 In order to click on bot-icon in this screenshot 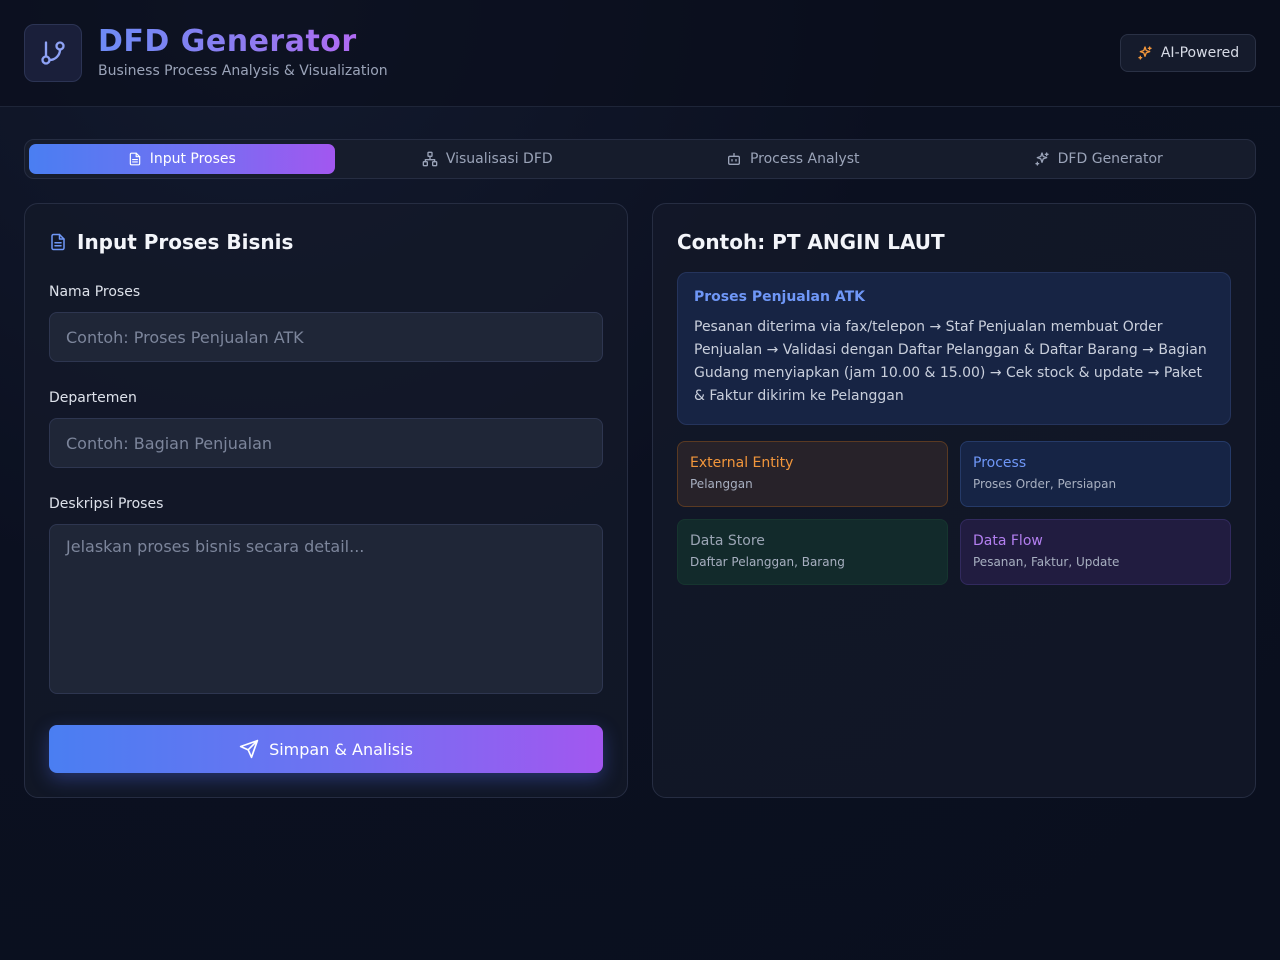, I will do `click(733, 159)`.